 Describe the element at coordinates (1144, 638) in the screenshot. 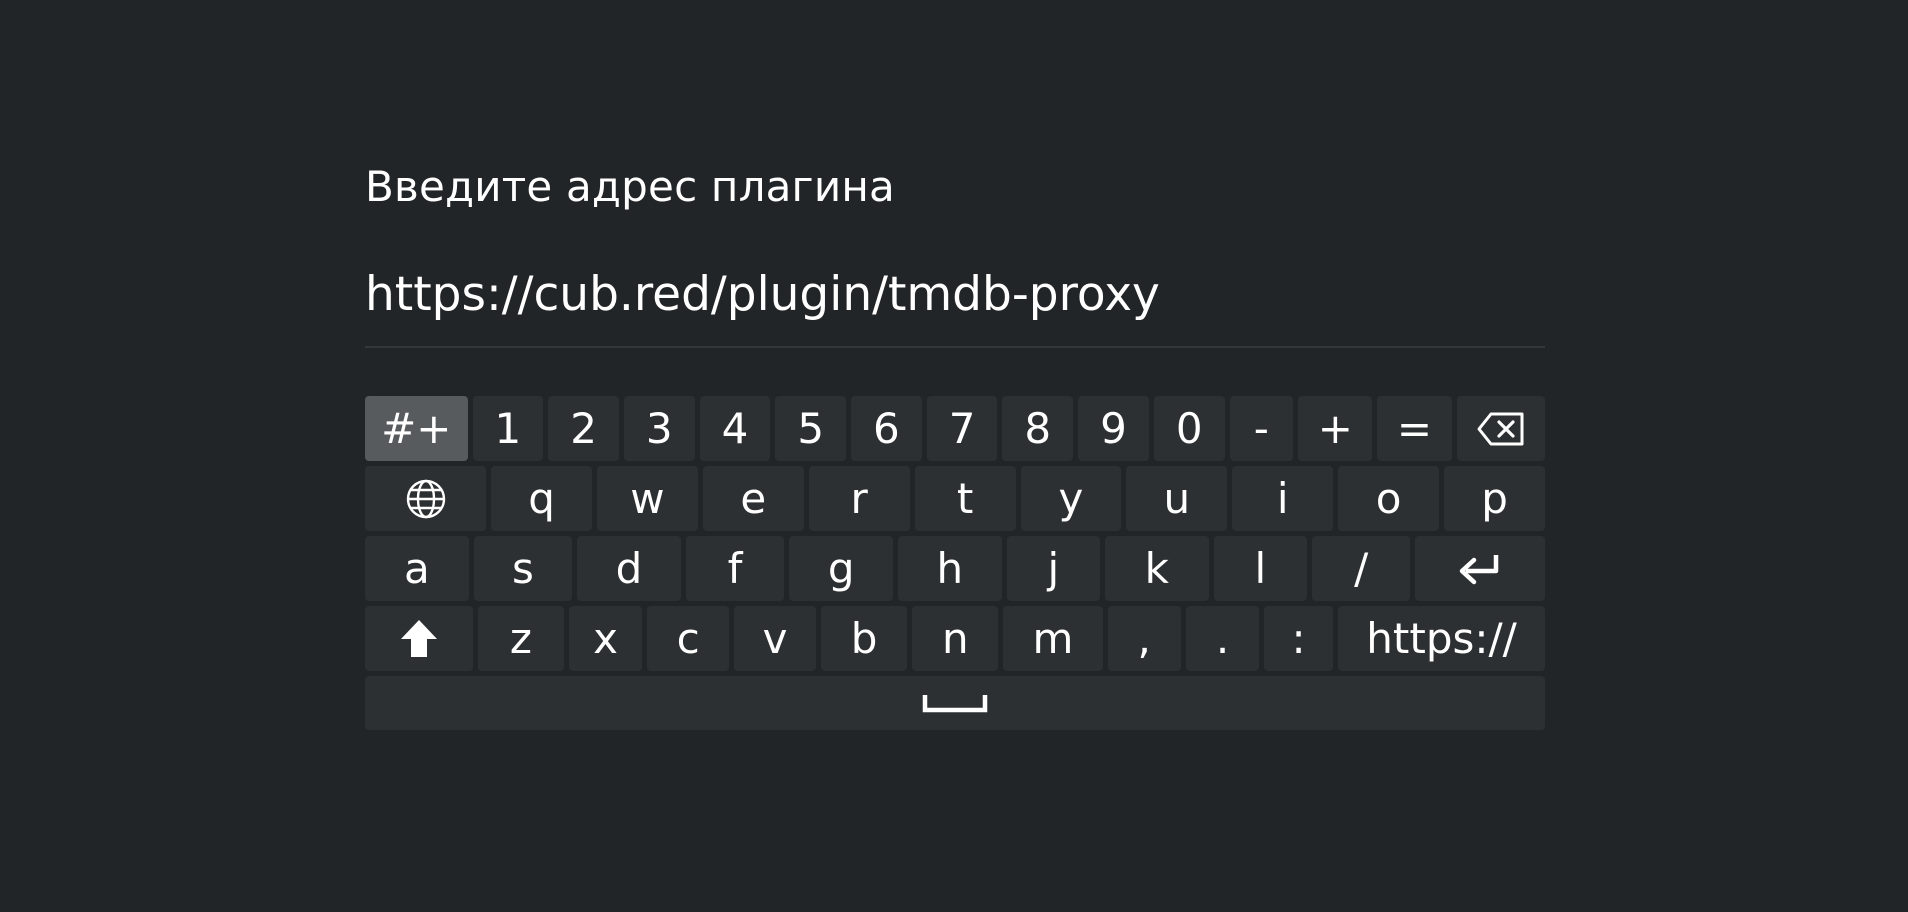

I see `key-comma: ,` at that location.